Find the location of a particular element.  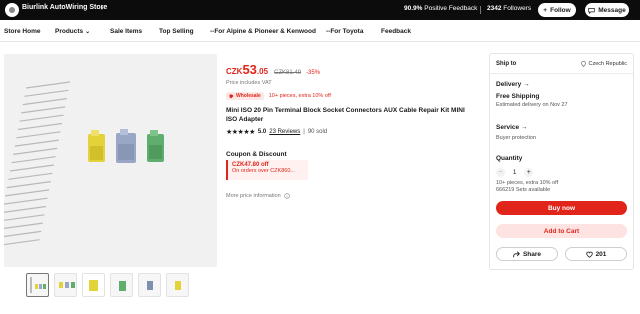

wishlist-button: 201 is located at coordinates (596, 254).